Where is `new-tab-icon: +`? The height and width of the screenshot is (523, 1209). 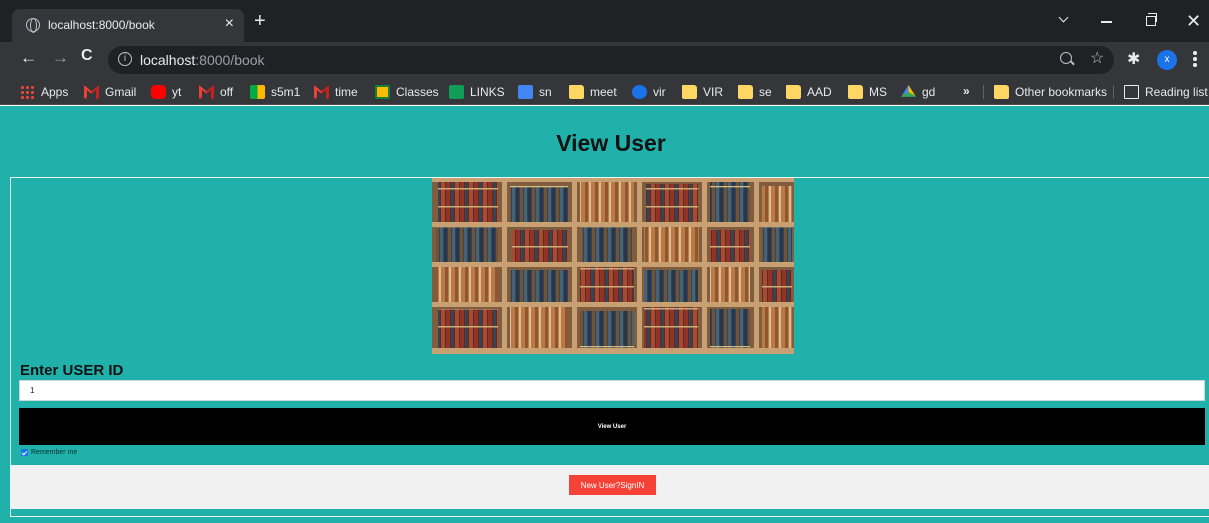 new-tab-icon: + is located at coordinates (260, 21).